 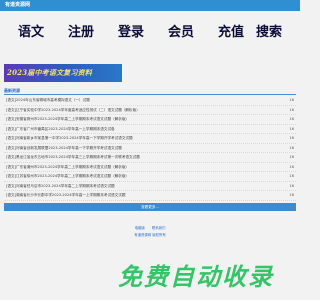 I want to click on banner-text: 2023届中考语文复习资料, so click(x=50, y=72).